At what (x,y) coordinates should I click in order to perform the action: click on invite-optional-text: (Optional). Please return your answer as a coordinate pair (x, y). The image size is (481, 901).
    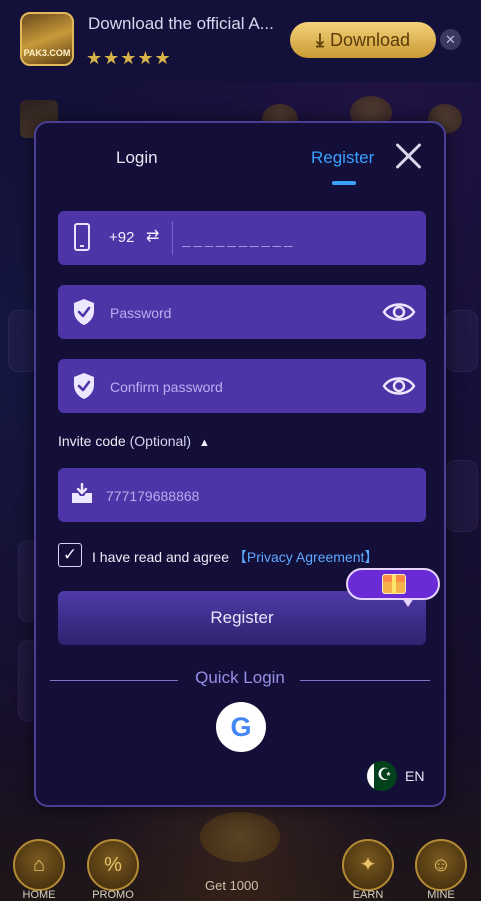
    Looking at the image, I should click on (160, 441).